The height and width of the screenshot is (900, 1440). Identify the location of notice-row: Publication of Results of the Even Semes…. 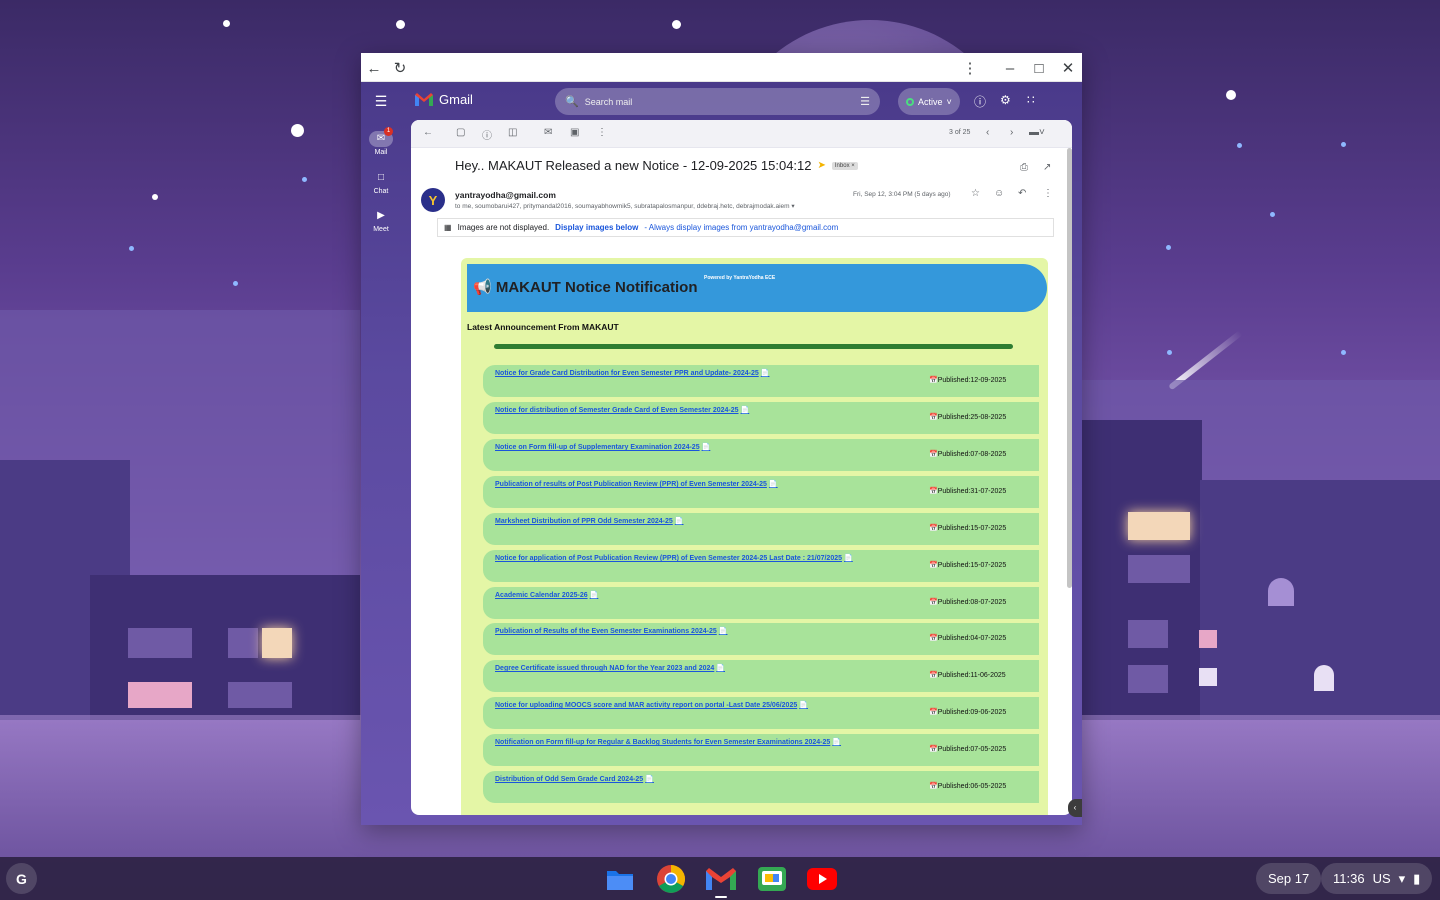
(761, 639).